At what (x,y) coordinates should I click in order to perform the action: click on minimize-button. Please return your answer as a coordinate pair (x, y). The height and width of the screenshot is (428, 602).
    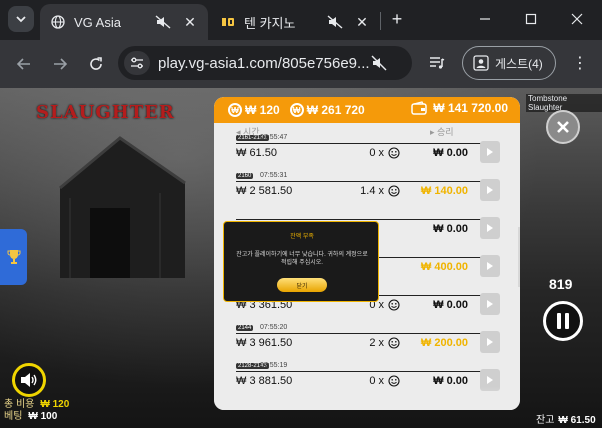
    Looking at the image, I should click on (485, 19).